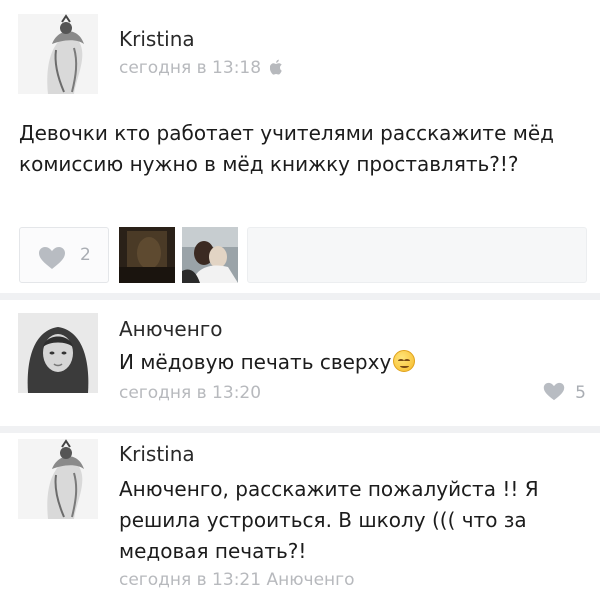  Describe the element at coordinates (190, 580) in the screenshot. I see `comment-time: сегодня в 13:21` at that location.